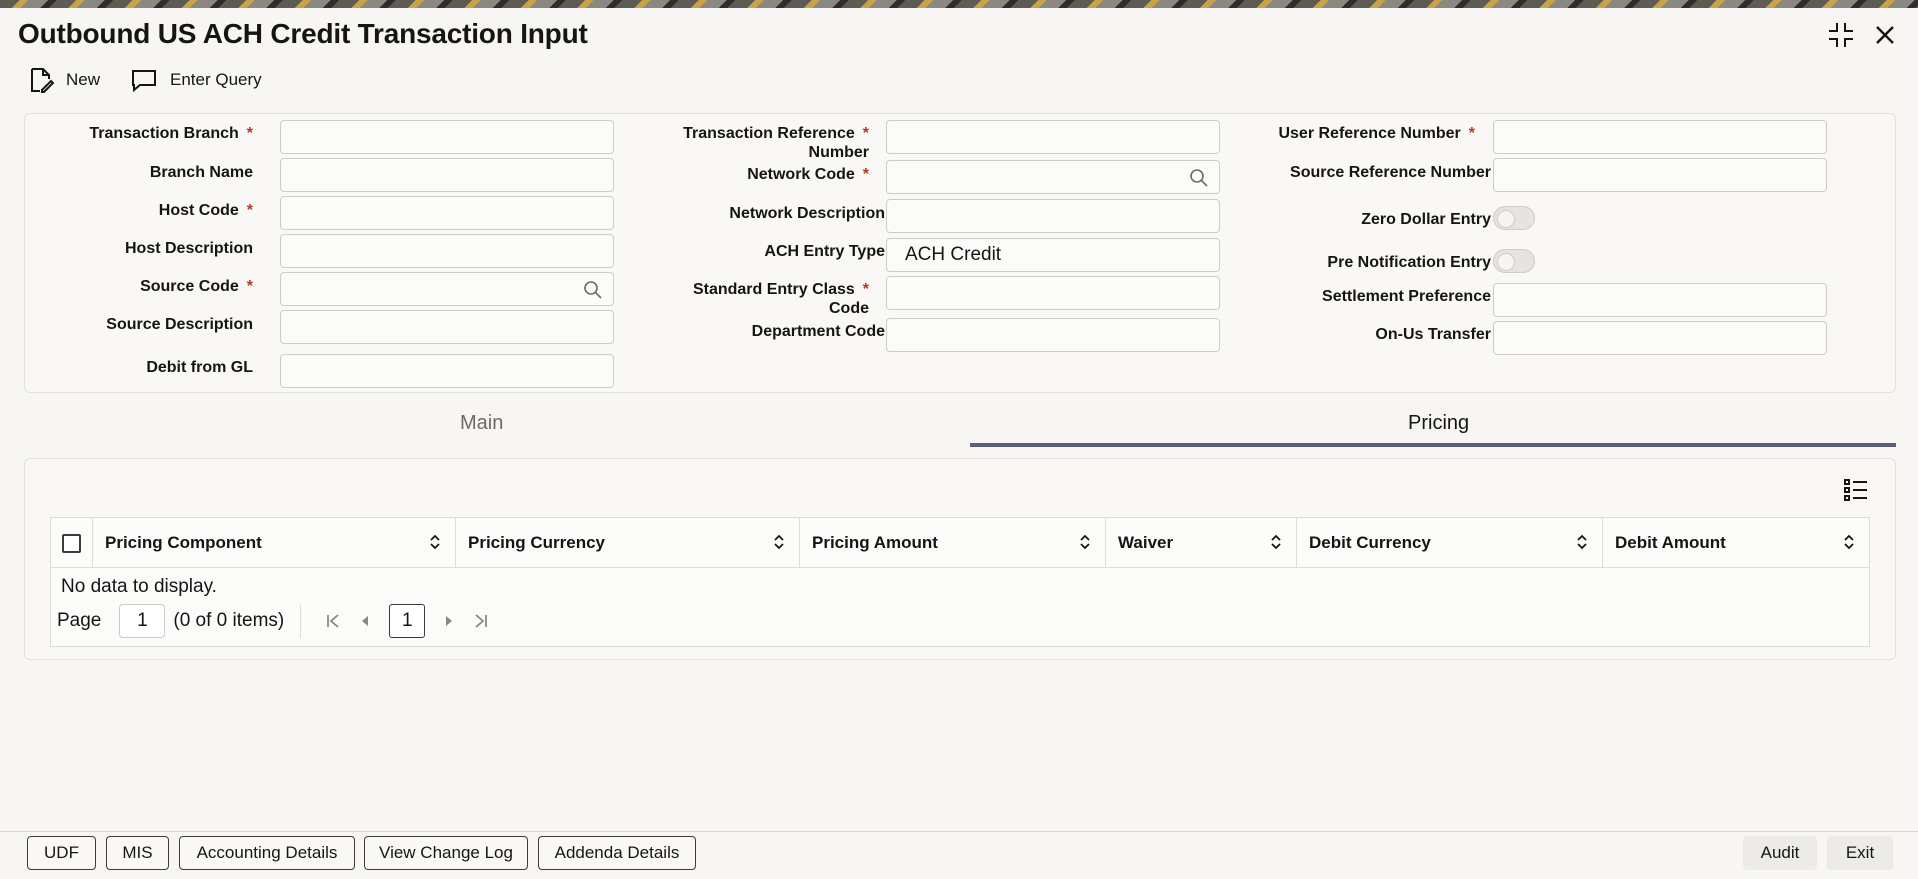 The width and height of the screenshot is (1918, 879). I want to click on column-header-label: Pricing Currency, so click(536, 542).